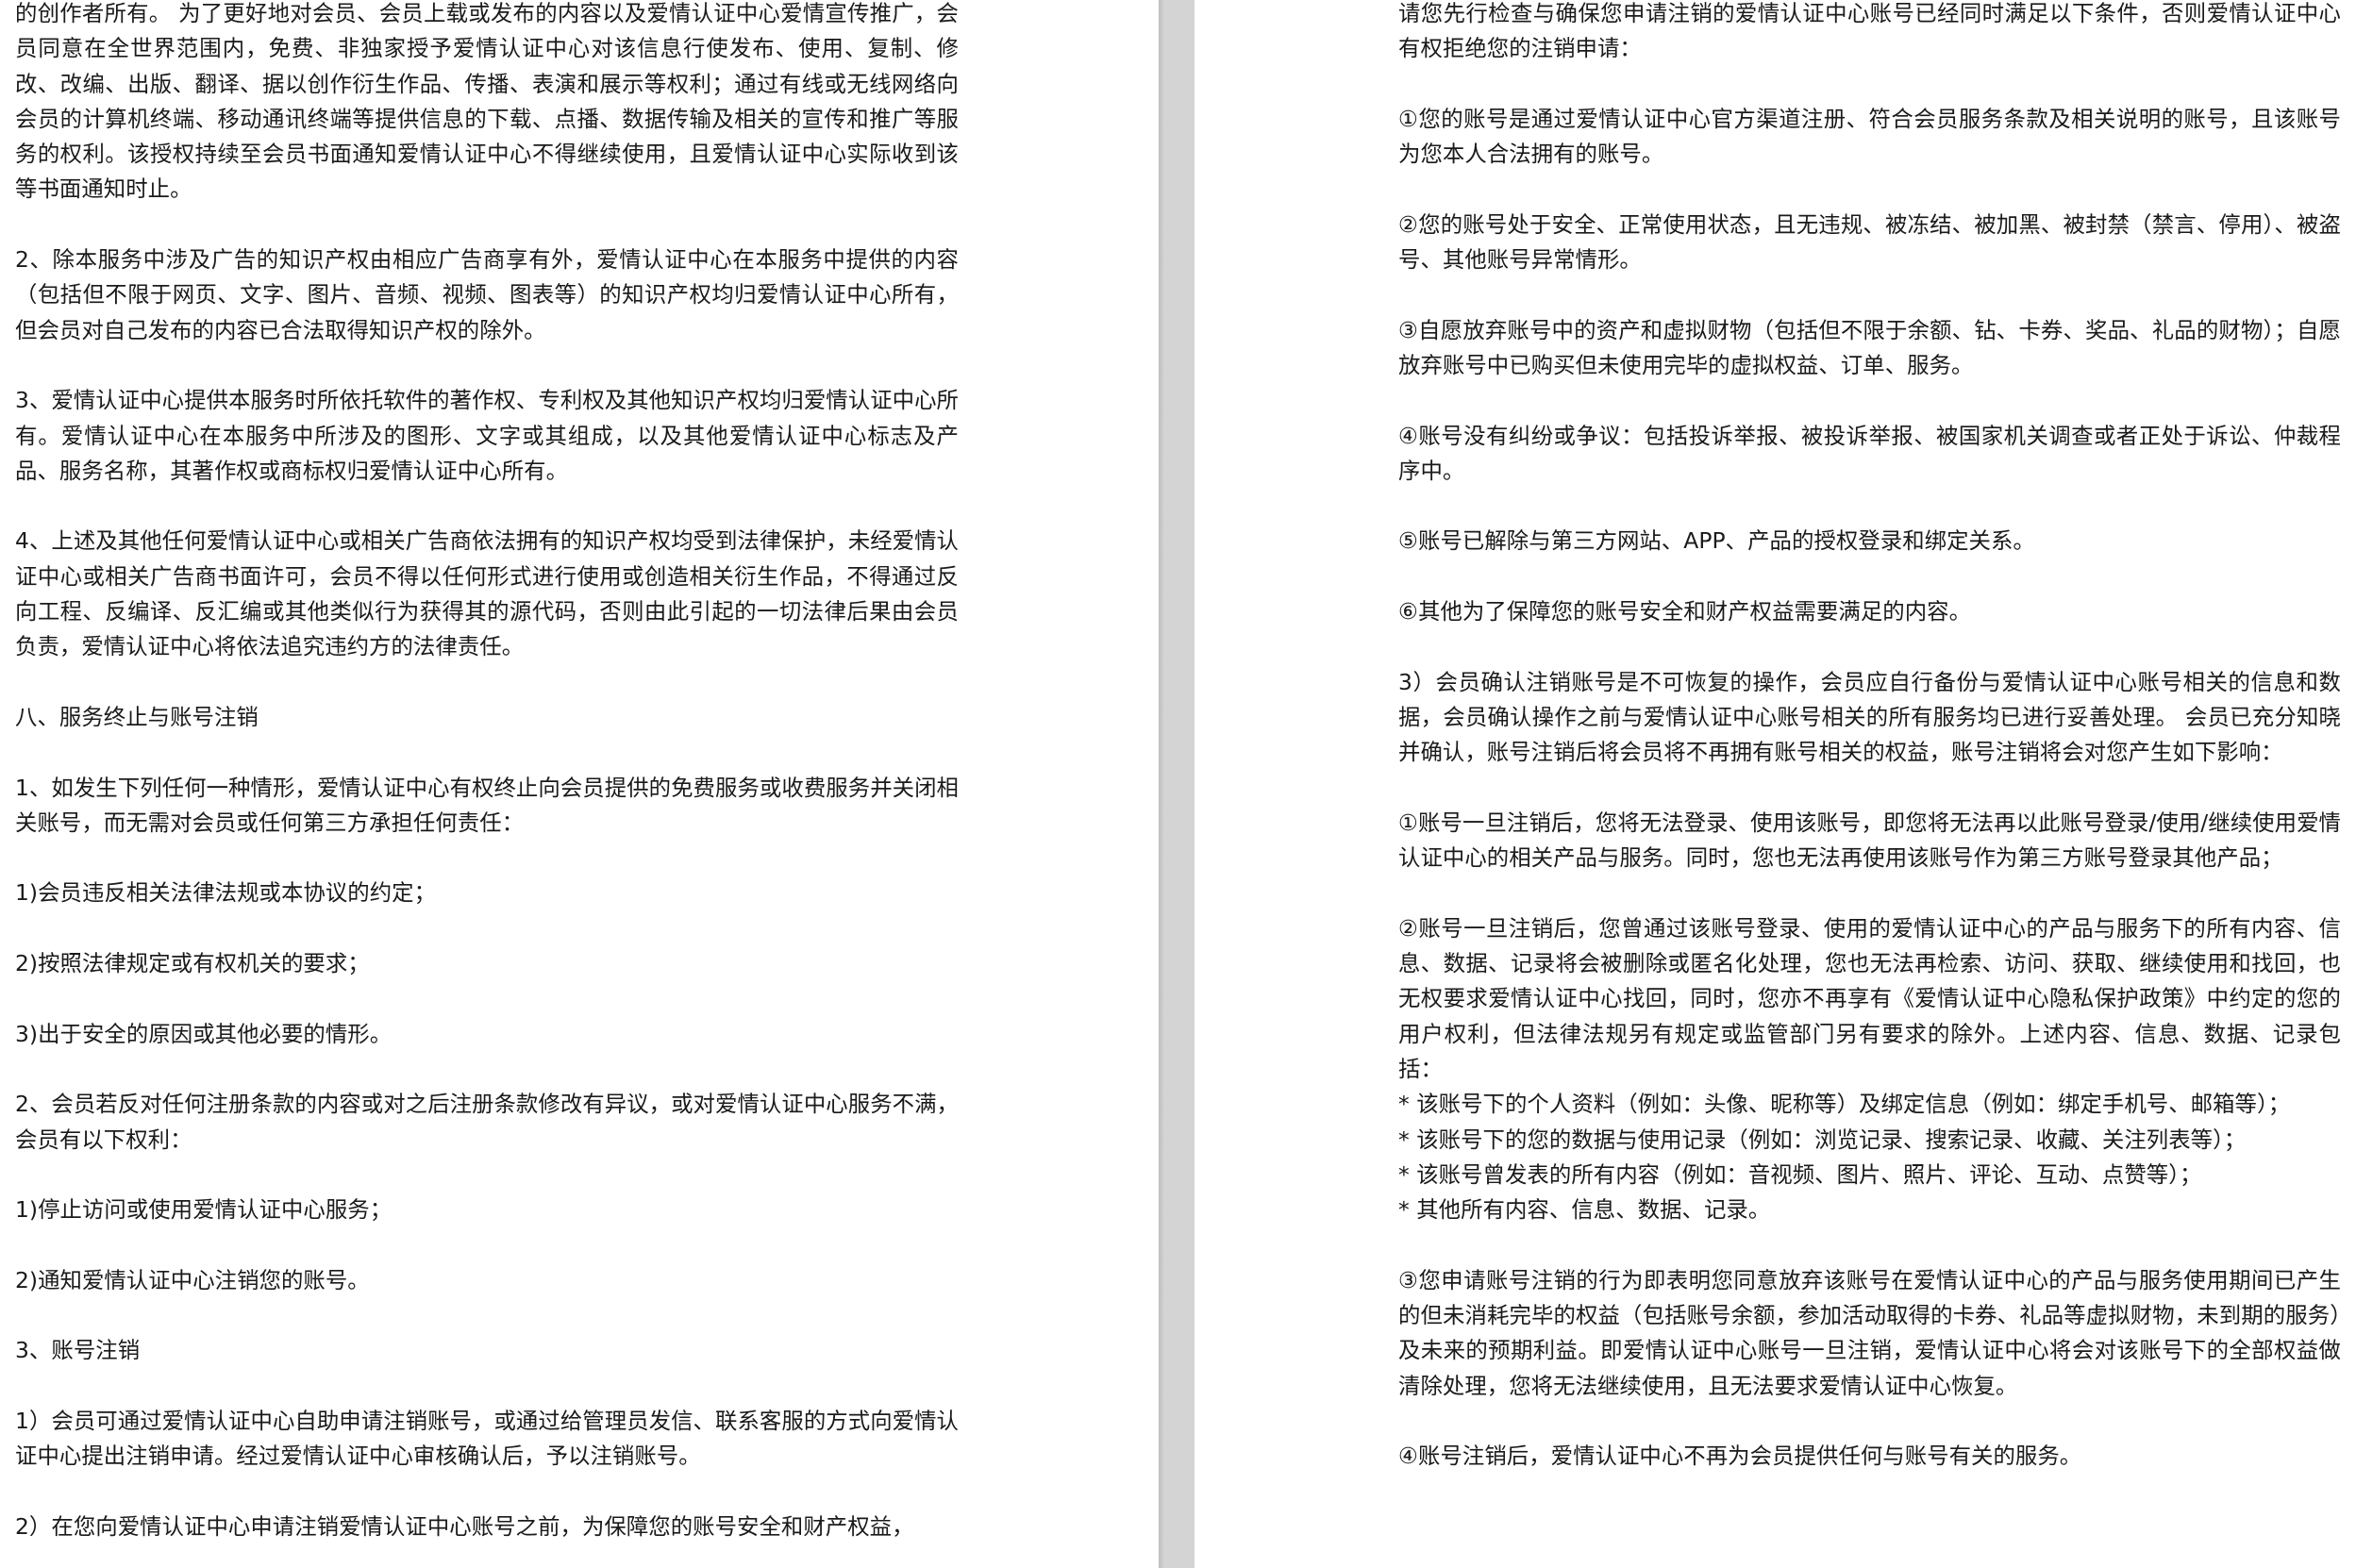 This screenshot has height=1568, width=2356. What do you see at coordinates (192, 963) in the screenshot?
I see `list-item: 2)按照法律规定或有权机关的要求；` at bounding box center [192, 963].